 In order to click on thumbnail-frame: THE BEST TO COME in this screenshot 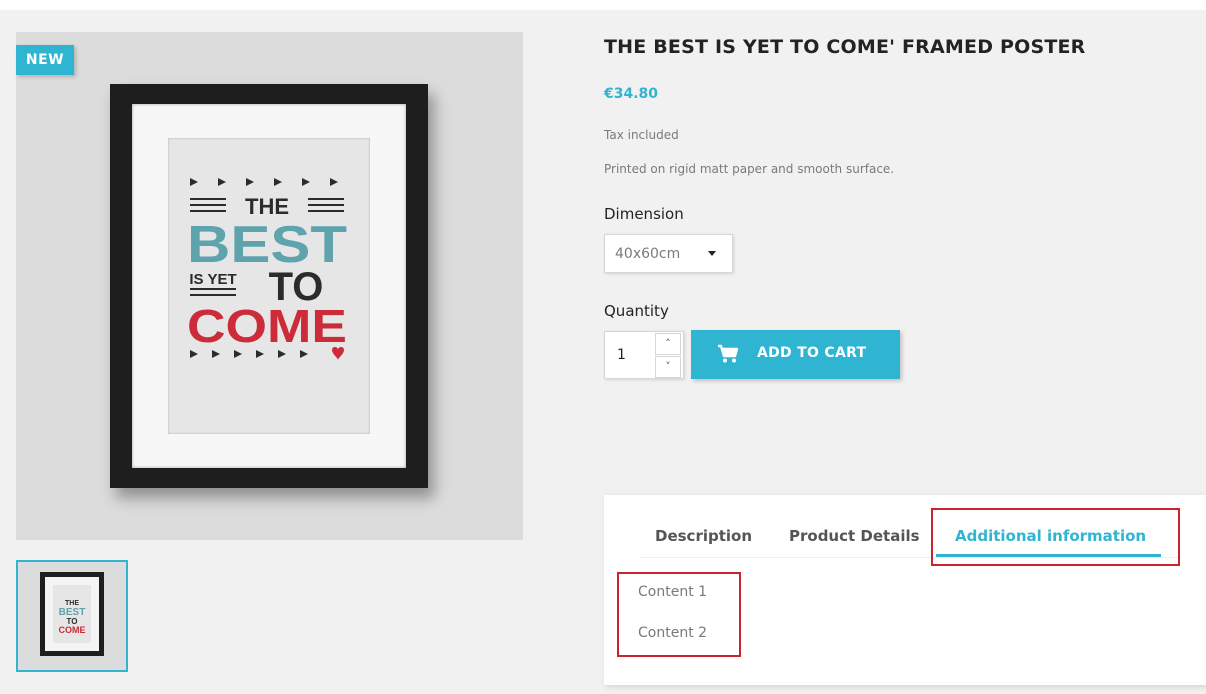, I will do `click(72, 614)`.